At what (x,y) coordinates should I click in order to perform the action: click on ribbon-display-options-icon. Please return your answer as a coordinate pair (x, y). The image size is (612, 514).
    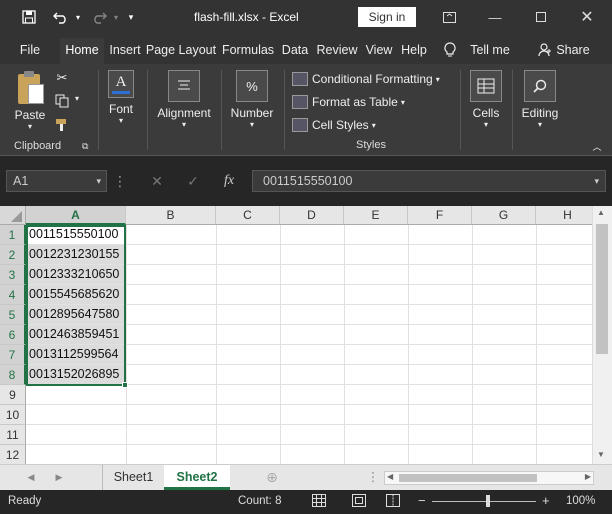
    Looking at the image, I should click on (449, 17).